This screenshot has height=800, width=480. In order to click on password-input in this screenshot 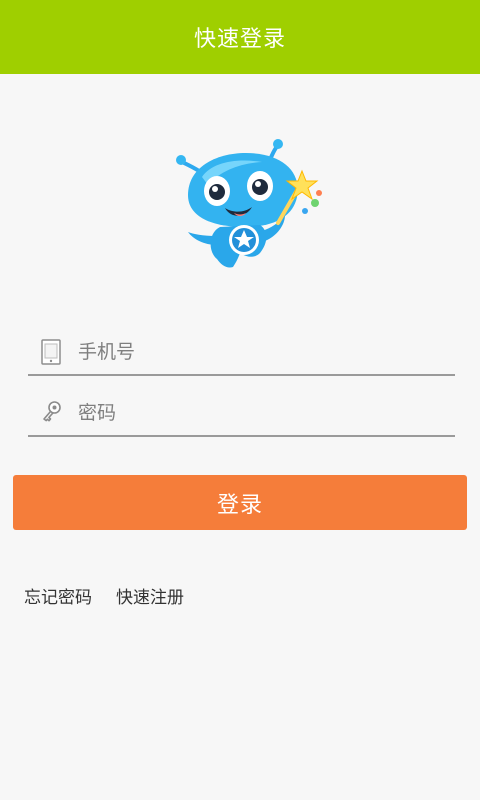, I will do `click(248, 413)`.